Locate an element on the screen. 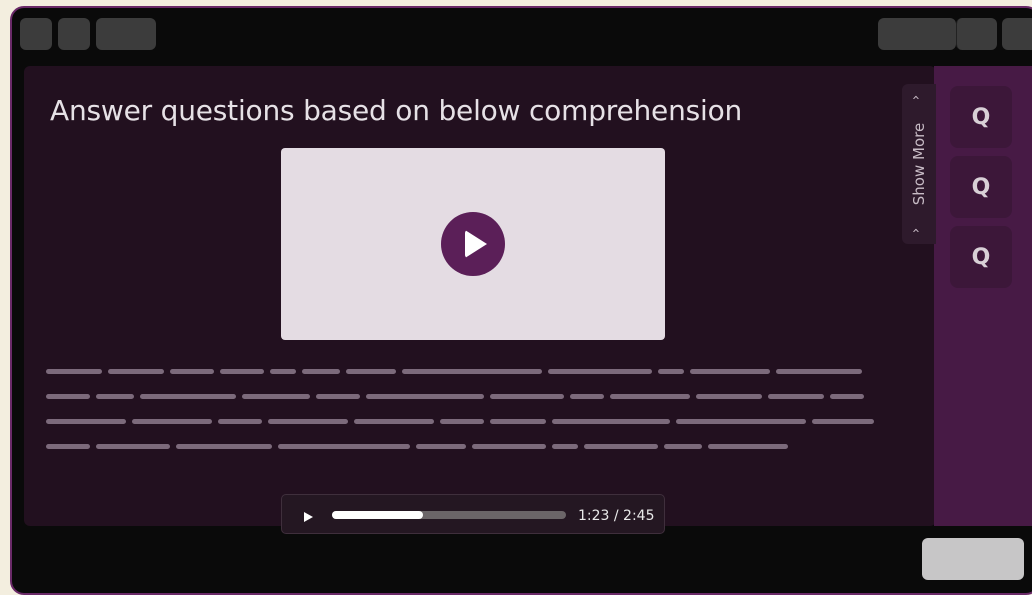 The height and width of the screenshot is (595, 1032). audio-player: 1:23 / 2:45 is located at coordinates (473, 514).